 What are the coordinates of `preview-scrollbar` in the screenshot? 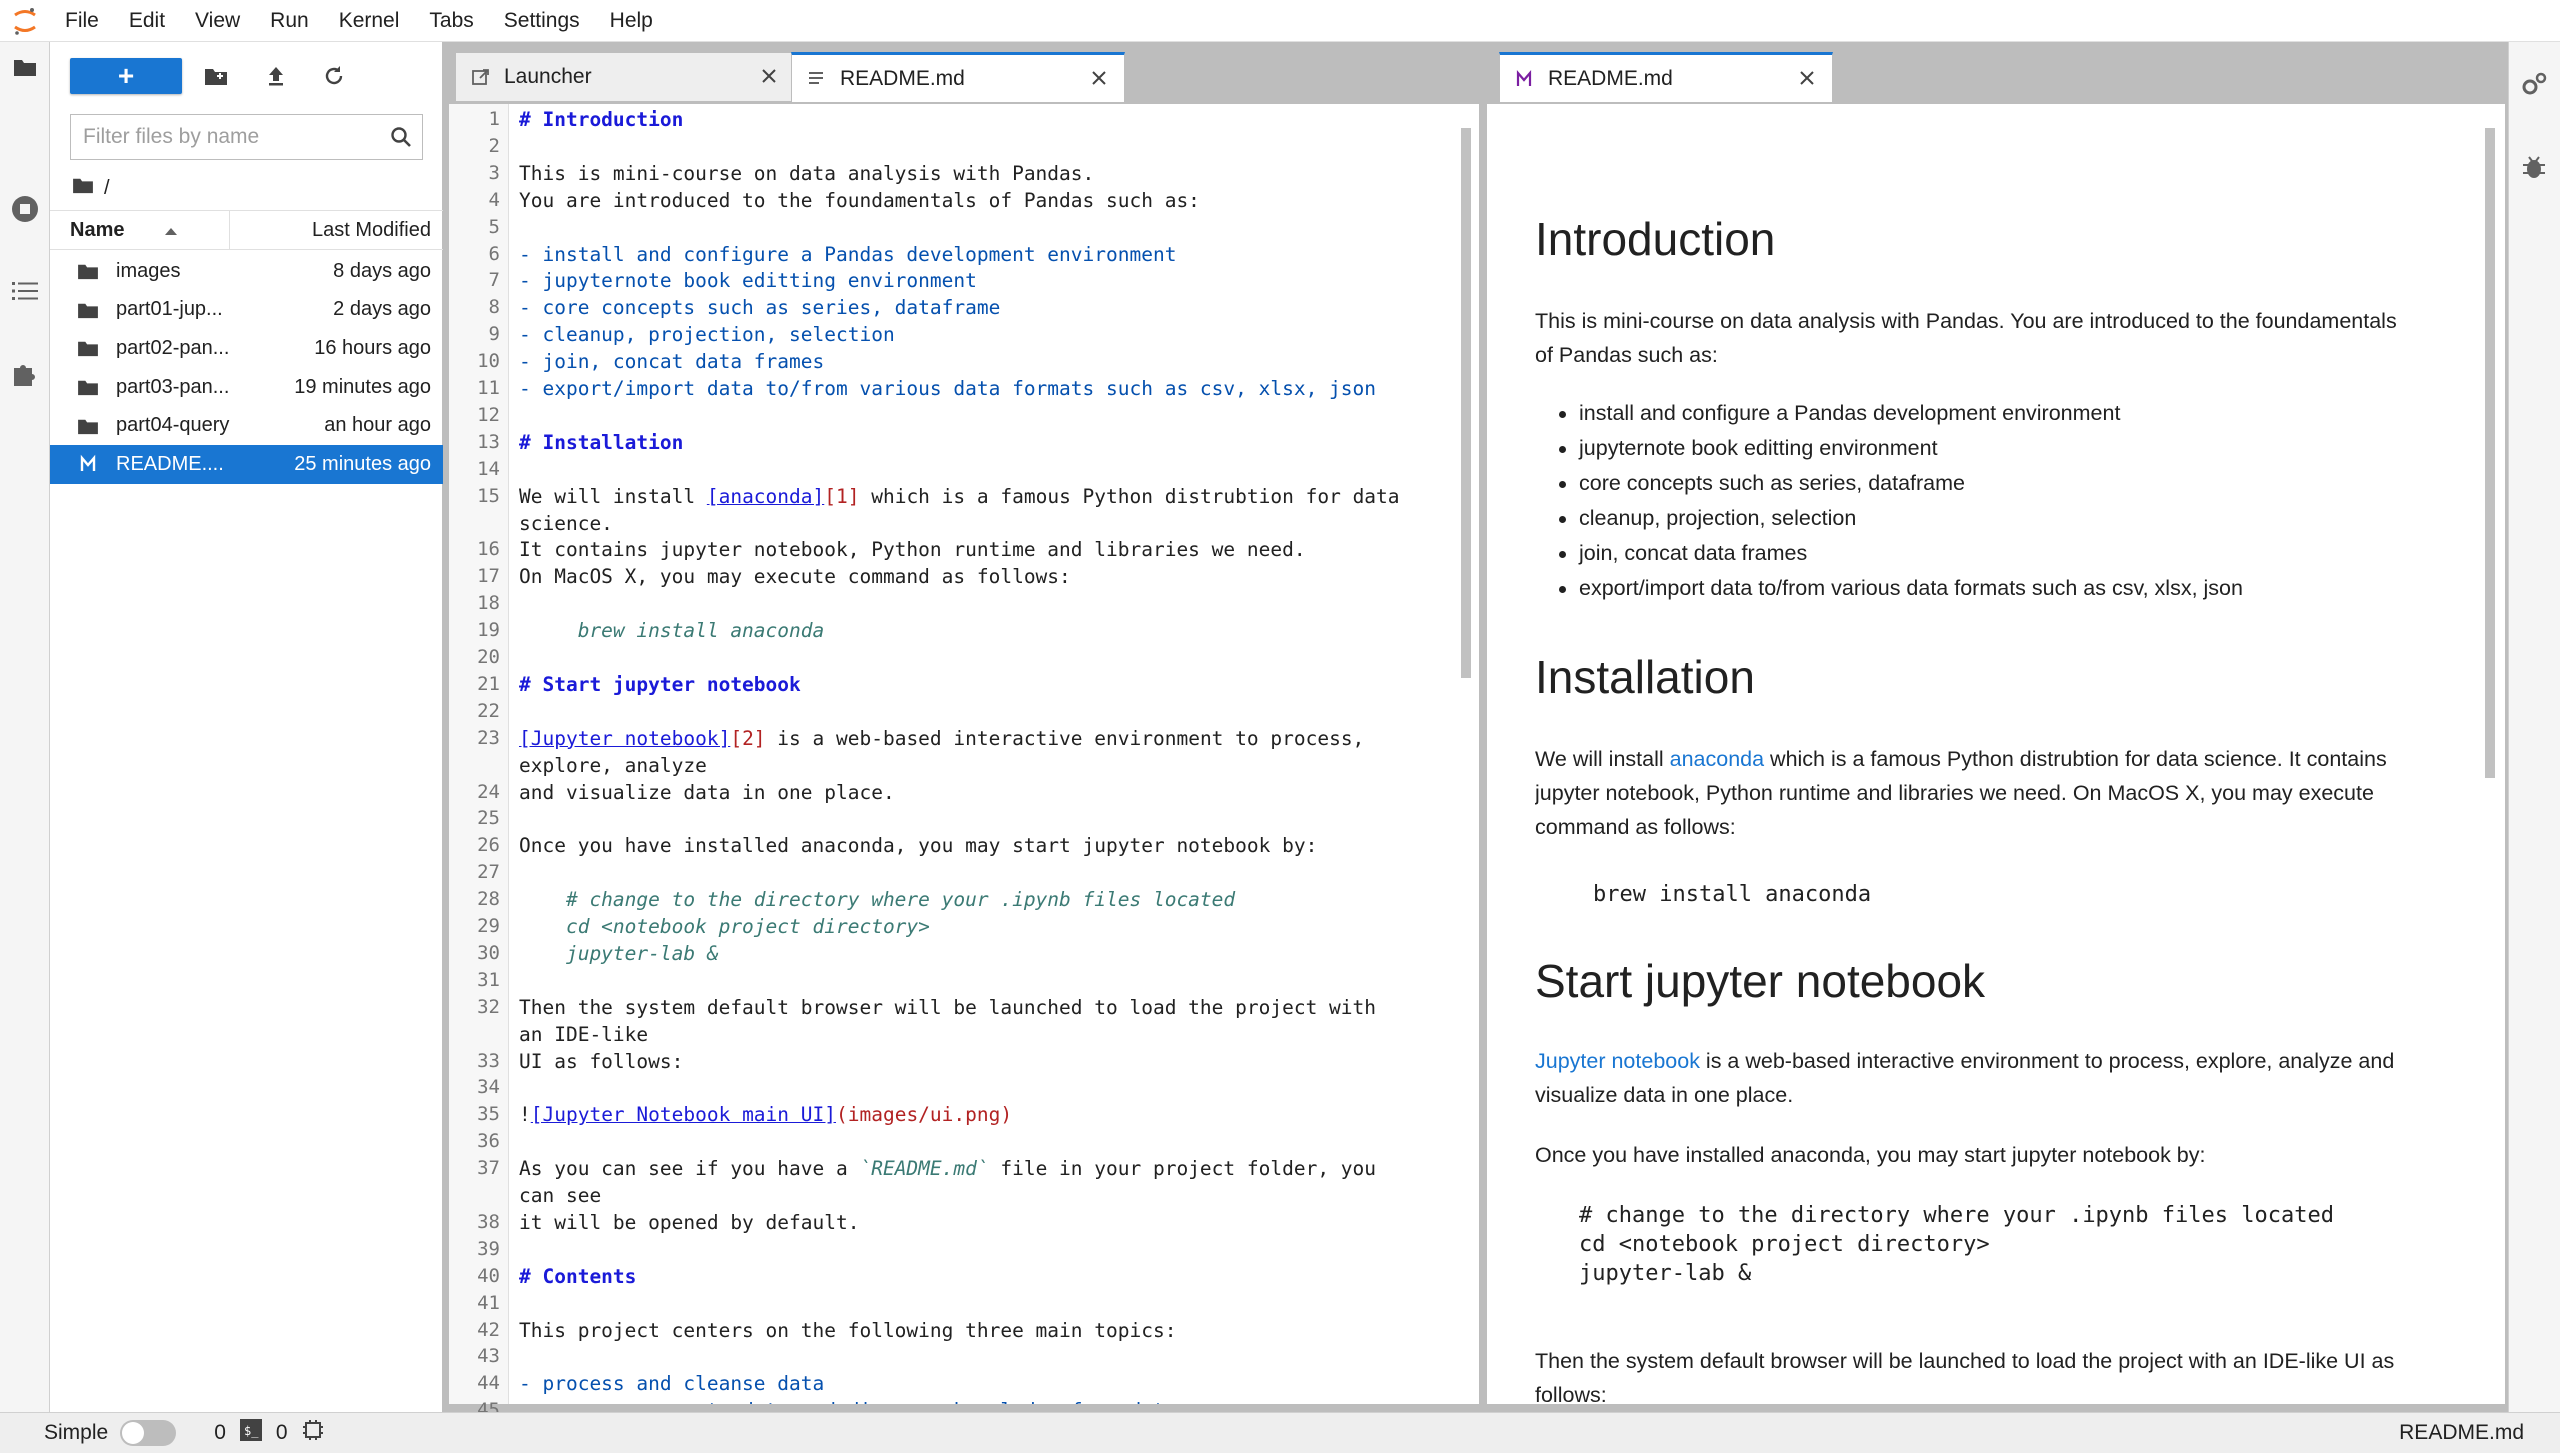 It's located at (2490, 754).